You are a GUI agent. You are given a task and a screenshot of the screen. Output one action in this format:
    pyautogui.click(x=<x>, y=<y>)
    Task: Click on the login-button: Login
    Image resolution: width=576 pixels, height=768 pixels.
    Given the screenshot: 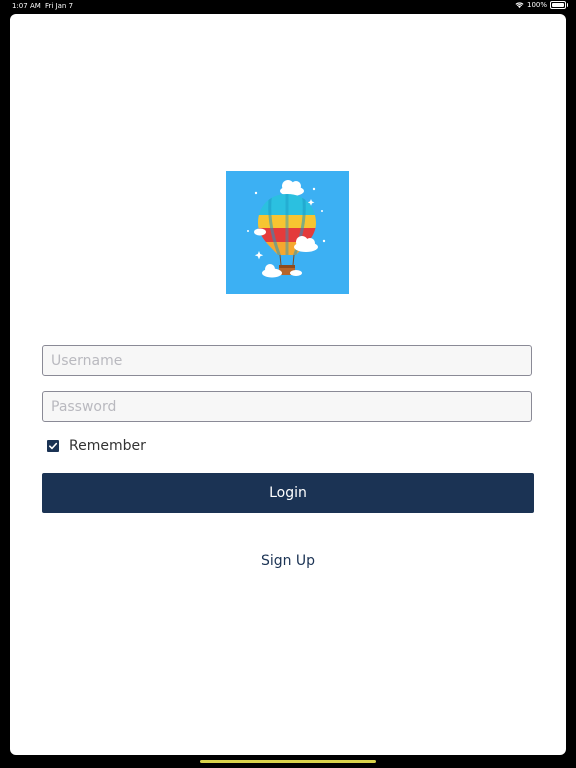 What is the action you would take?
    pyautogui.click(x=288, y=493)
    